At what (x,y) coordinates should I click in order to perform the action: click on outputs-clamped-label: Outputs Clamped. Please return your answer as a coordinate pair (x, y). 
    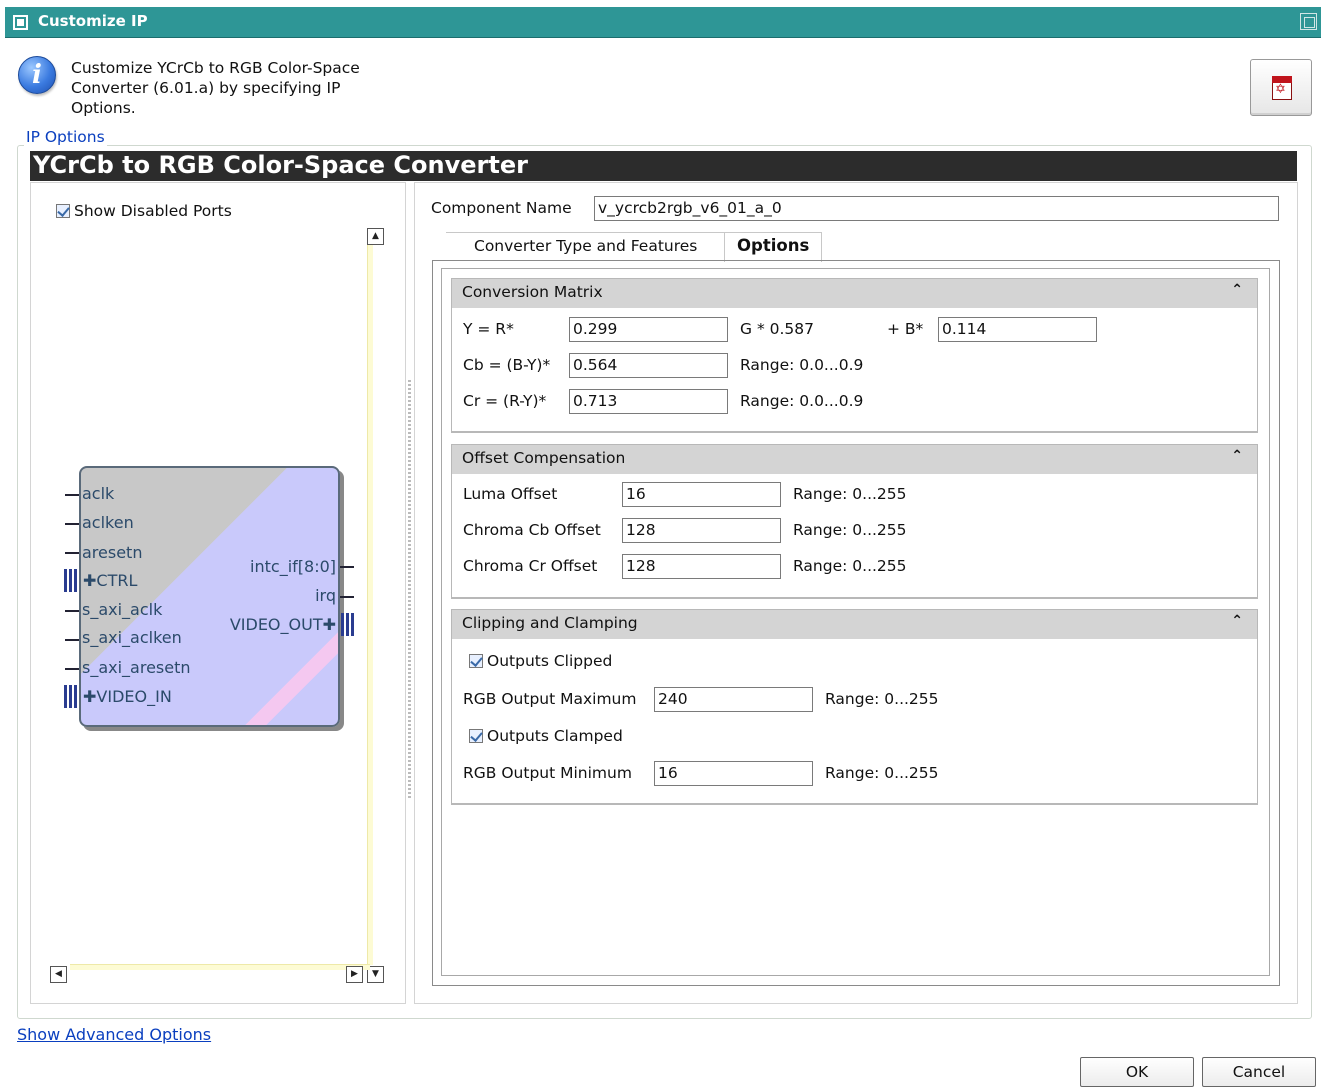
    Looking at the image, I should click on (555, 736).